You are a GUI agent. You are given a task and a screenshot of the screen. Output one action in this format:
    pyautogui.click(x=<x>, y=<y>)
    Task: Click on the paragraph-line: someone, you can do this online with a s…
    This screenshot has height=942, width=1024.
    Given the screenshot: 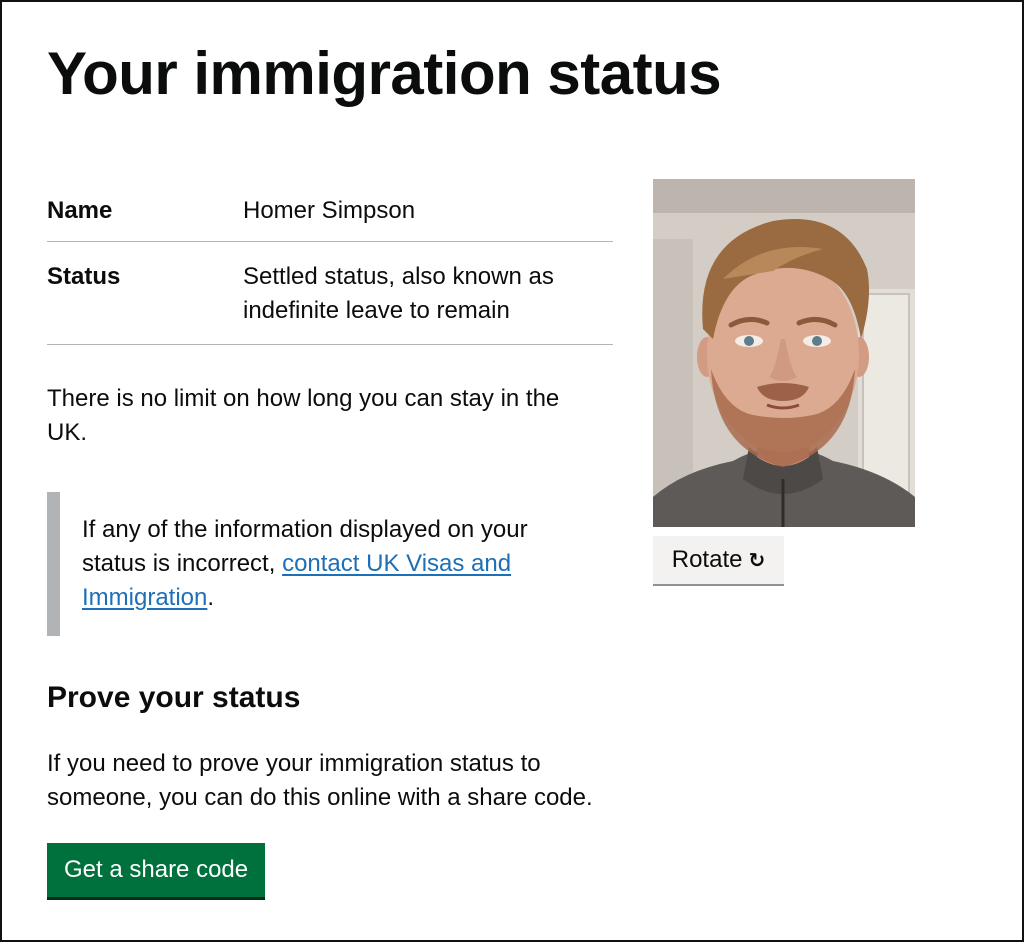 What is the action you would take?
    pyautogui.click(x=320, y=797)
    